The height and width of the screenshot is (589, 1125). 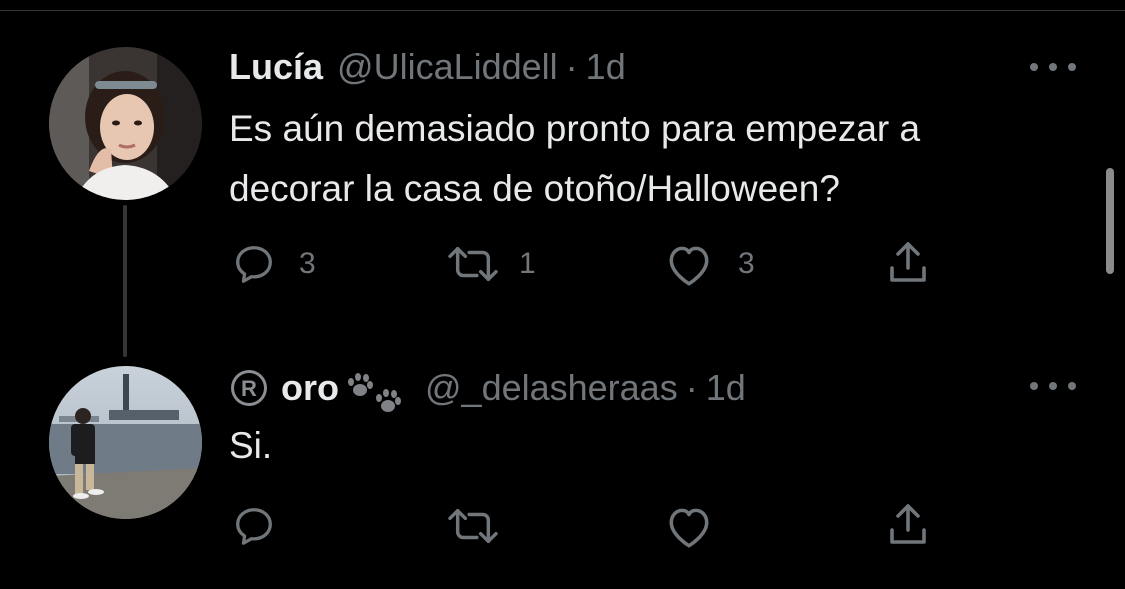 What do you see at coordinates (709, 264) in the screenshot?
I see `like-button: 3` at bounding box center [709, 264].